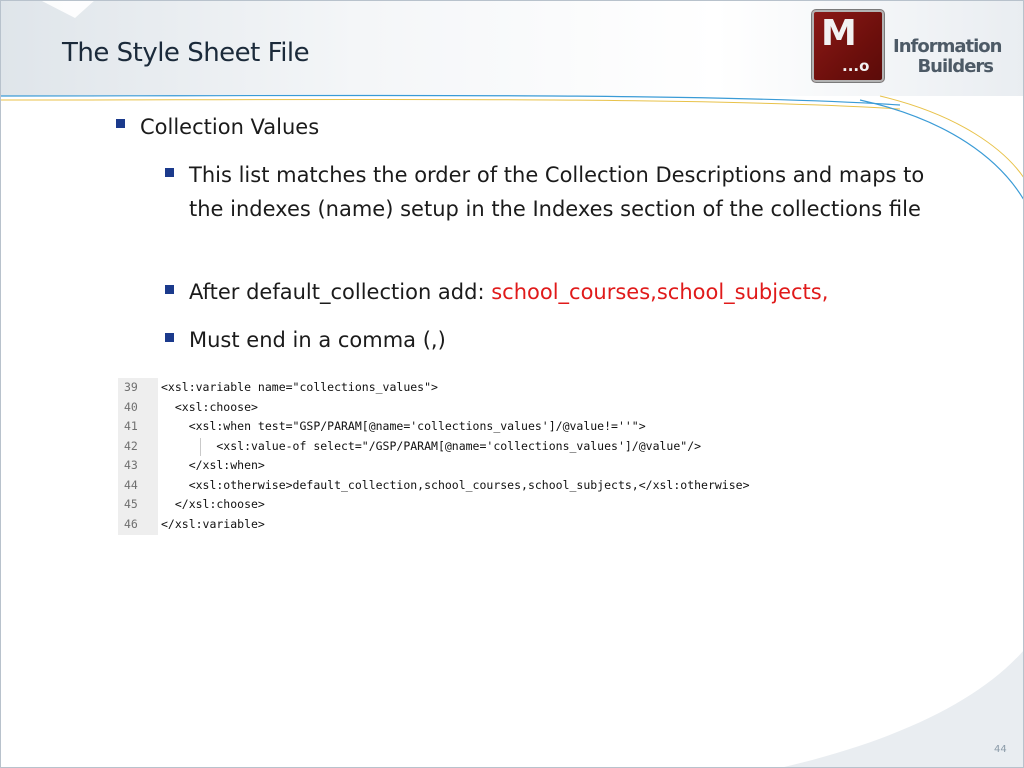  I want to click on line-number: 45, so click(131, 504).